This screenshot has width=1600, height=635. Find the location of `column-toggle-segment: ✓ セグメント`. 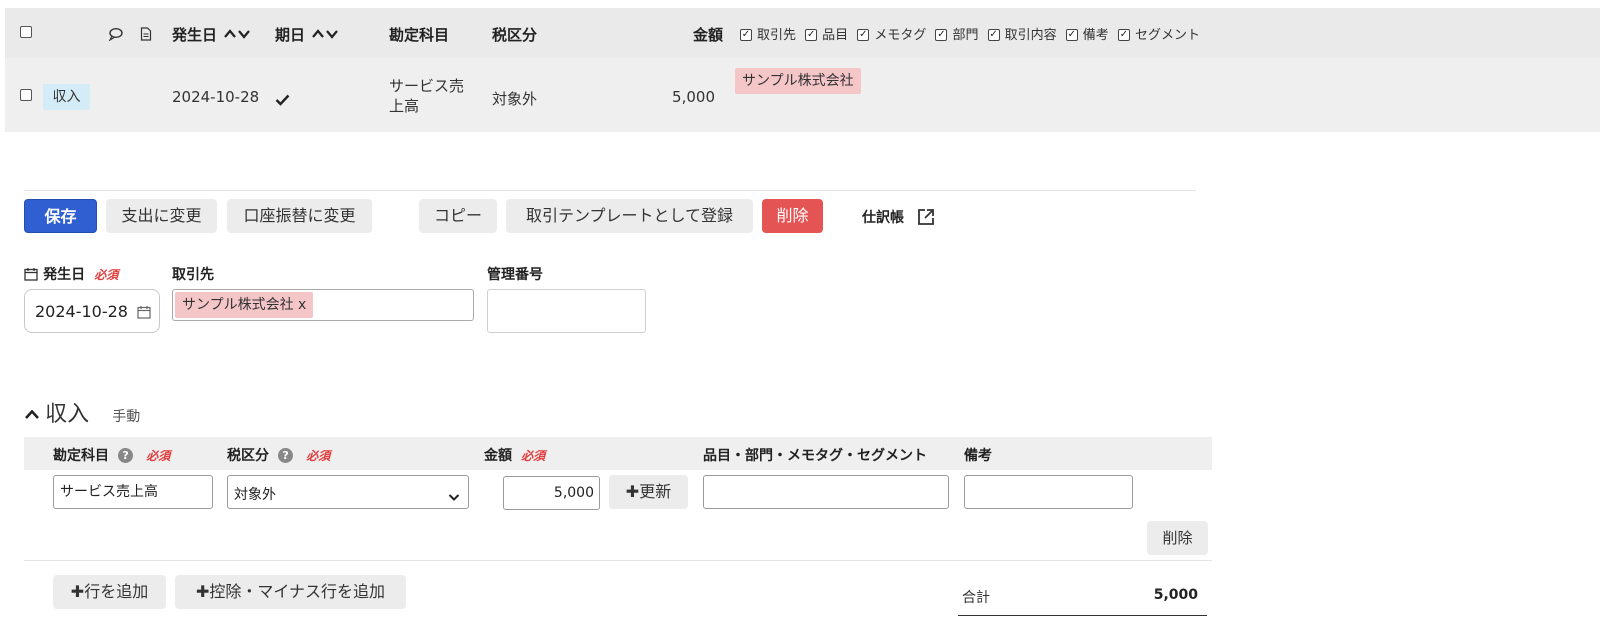

column-toggle-segment: ✓ セグメント is located at coordinates (1158, 35).